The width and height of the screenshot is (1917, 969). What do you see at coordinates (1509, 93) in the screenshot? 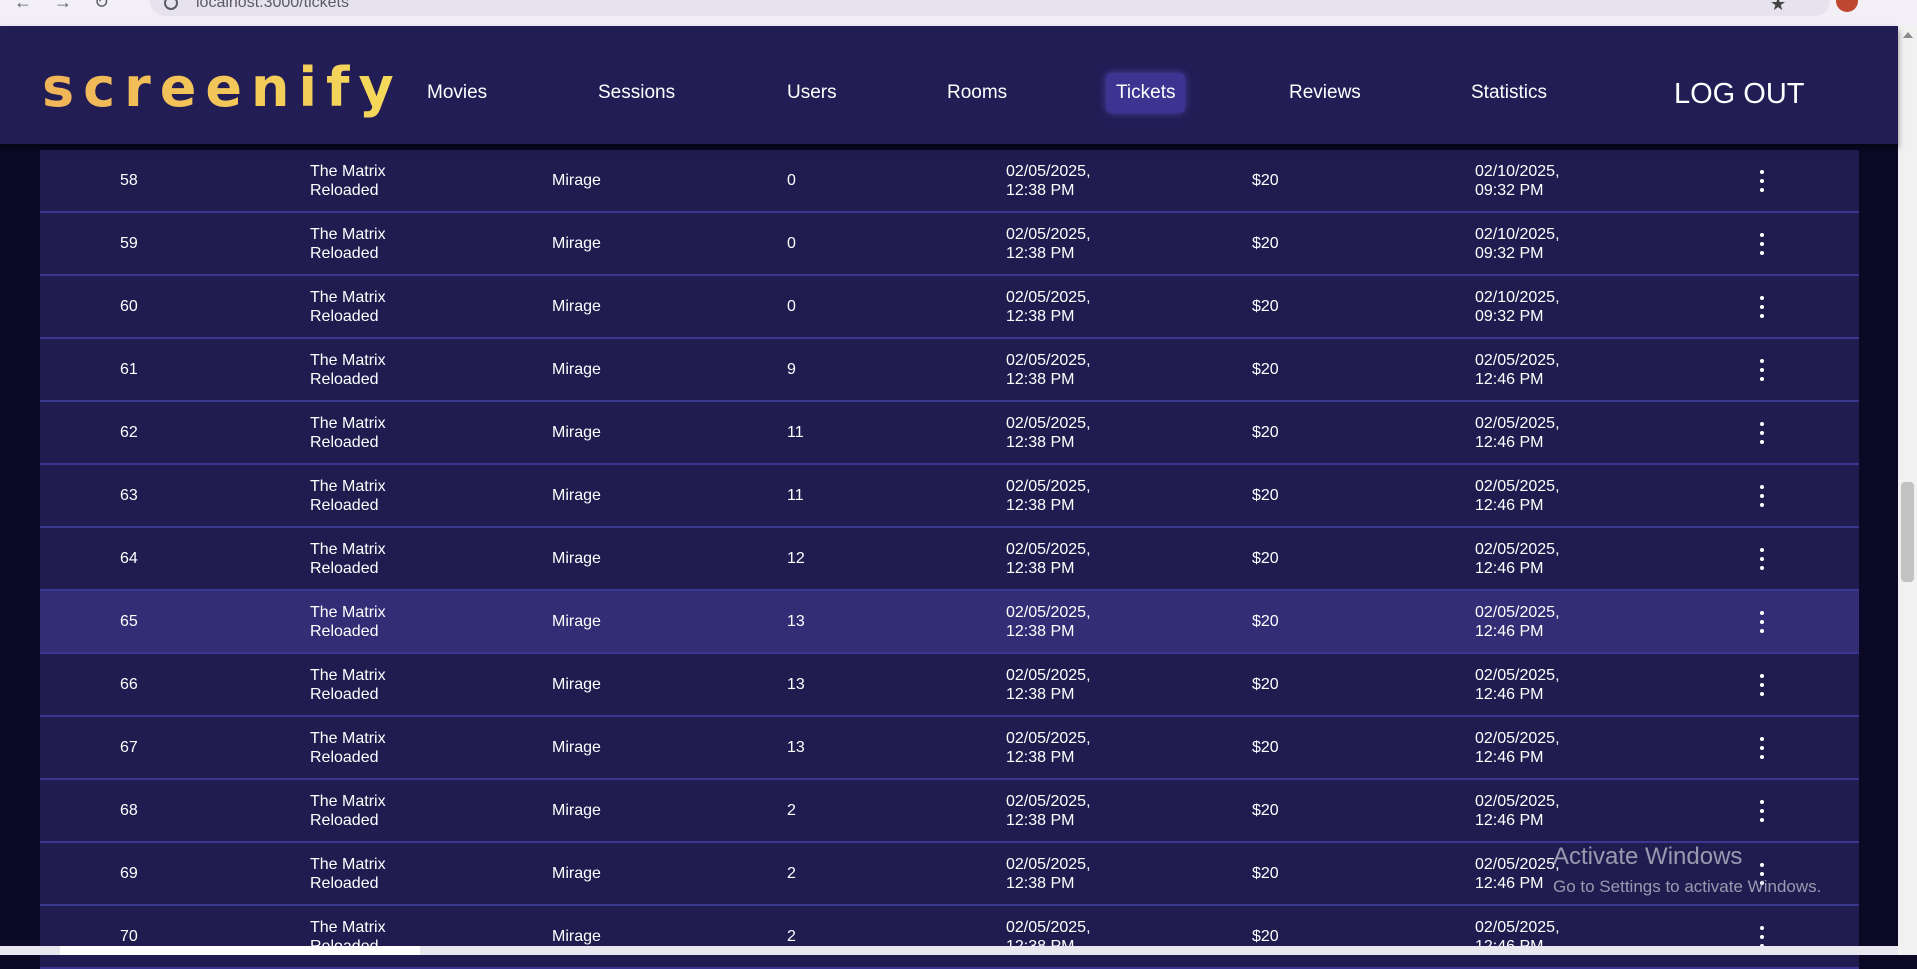
I see `nav-statistics: Statistics` at bounding box center [1509, 93].